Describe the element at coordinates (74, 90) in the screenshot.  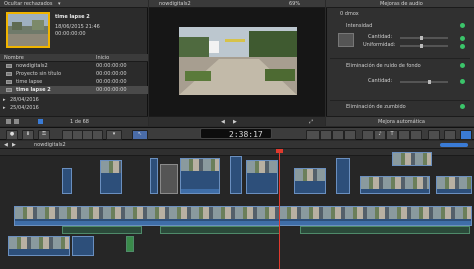
I see `list-item-selected: time lapse 2 00:00:00:00` at that location.